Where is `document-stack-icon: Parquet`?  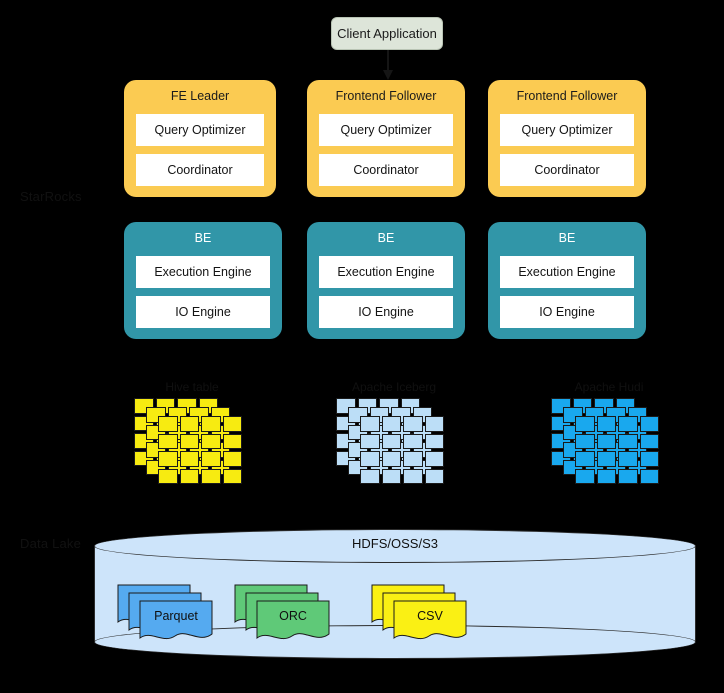
document-stack-icon: Parquet is located at coordinates (176, 622).